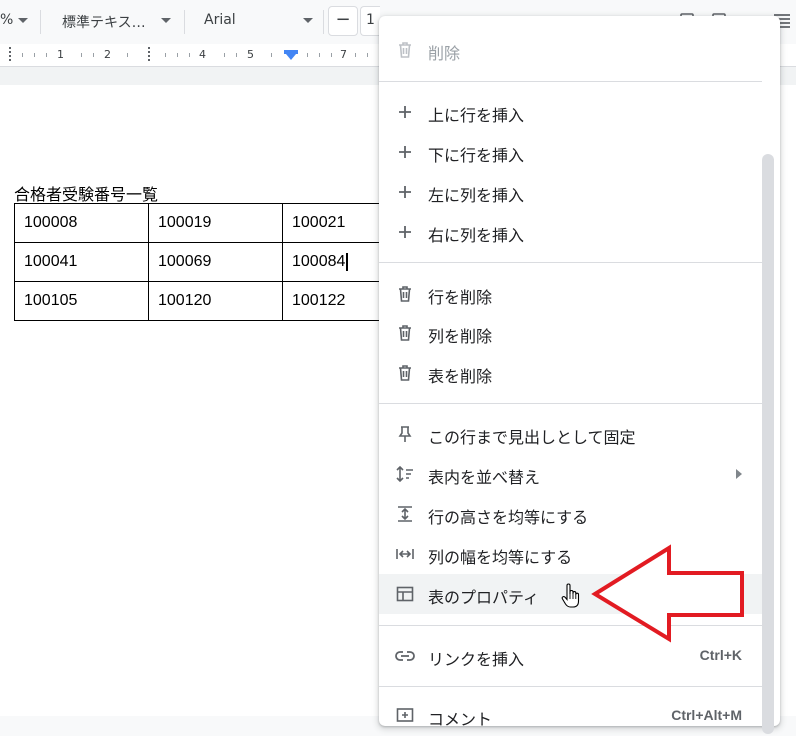 The width and height of the screenshot is (796, 736). I want to click on table-cell-text: 100084, so click(319, 262).